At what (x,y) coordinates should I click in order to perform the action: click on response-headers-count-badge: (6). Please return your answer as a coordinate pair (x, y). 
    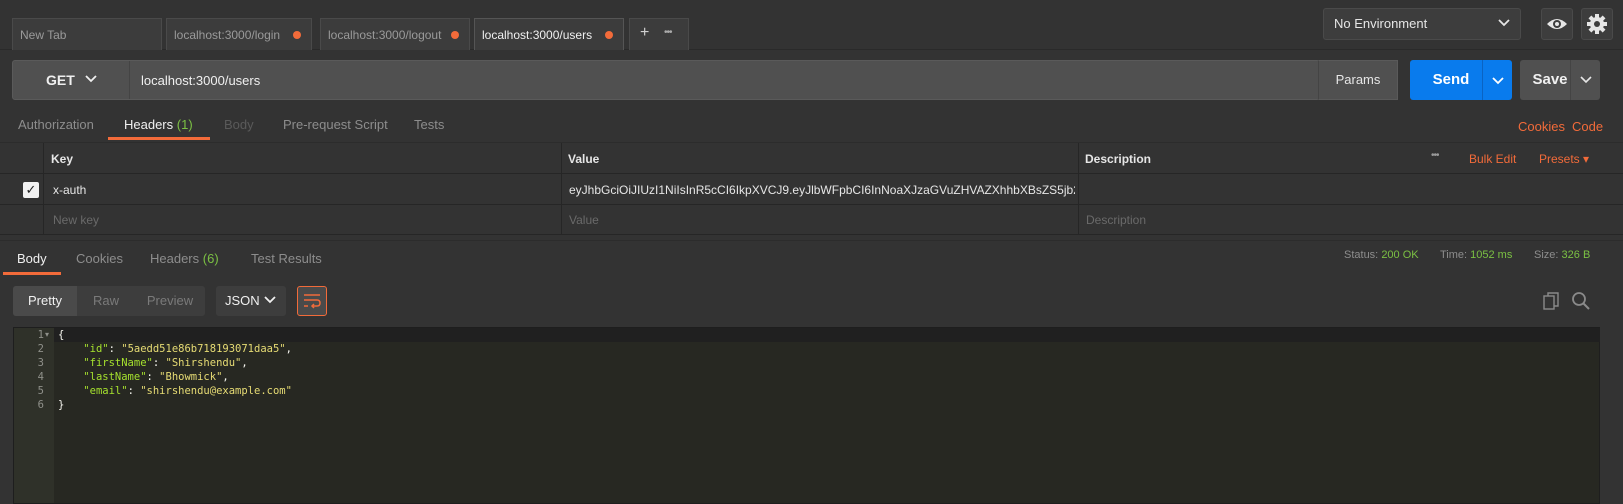
    Looking at the image, I should click on (210, 258).